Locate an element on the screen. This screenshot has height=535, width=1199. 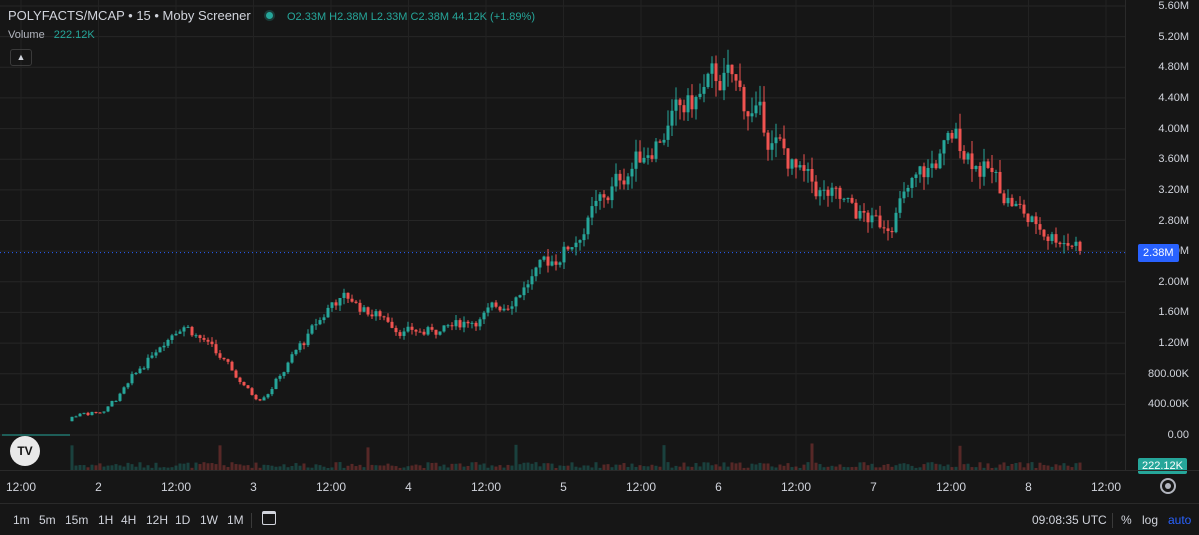
percent-toggle: % is located at coordinates (1126, 520).